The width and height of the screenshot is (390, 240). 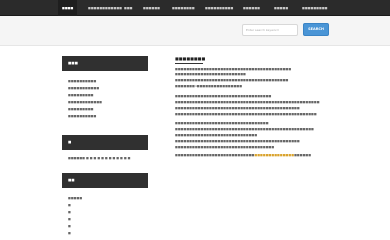 What do you see at coordinates (223, 96) in the screenshot?
I see `paragraph-line: ■■■■■■■■■■■■■■■■■■■■■■■■■■■■■■■■■■` at bounding box center [223, 96].